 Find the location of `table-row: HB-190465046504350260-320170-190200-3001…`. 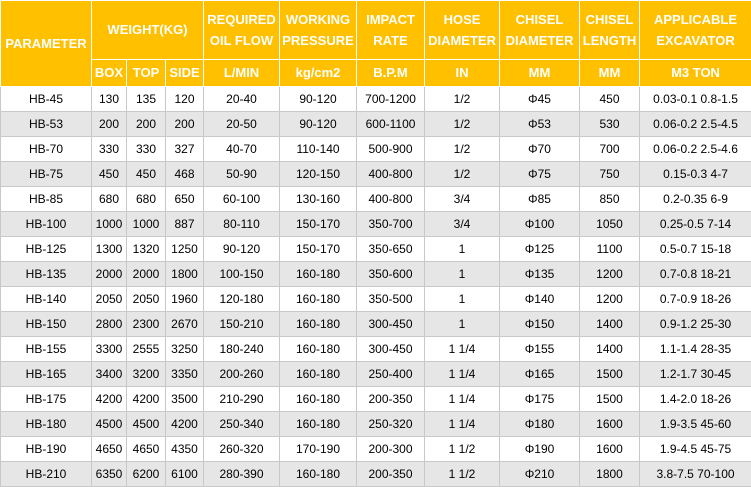

table-row: HB-190465046504350260-320170-190200-3001… is located at coordinates (376, 449).